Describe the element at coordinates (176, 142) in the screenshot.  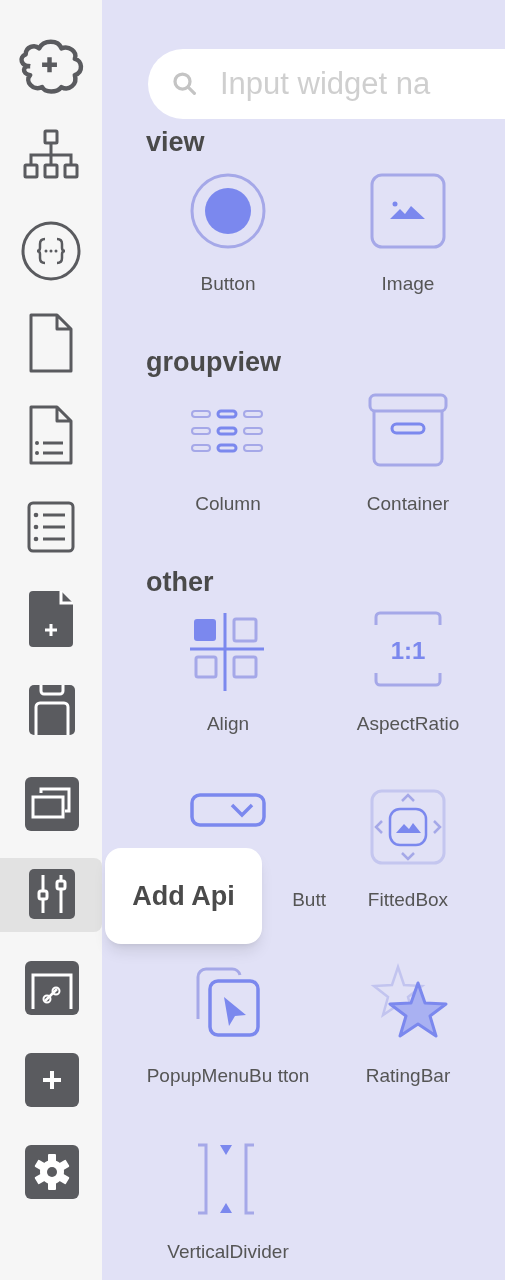
I see `section-heading: view` at that location.